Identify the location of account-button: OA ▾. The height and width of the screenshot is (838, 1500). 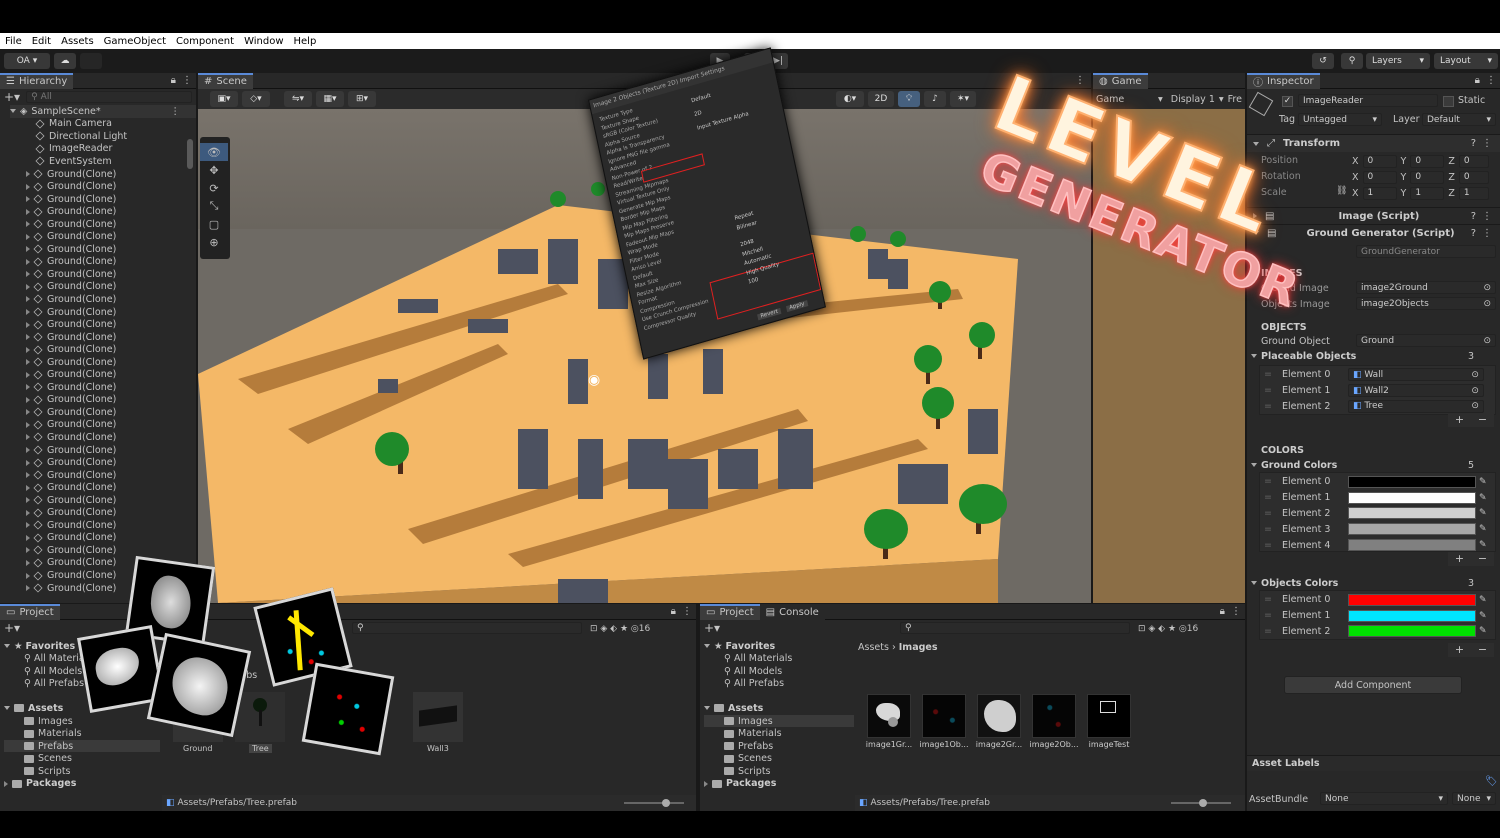
(27, 61).